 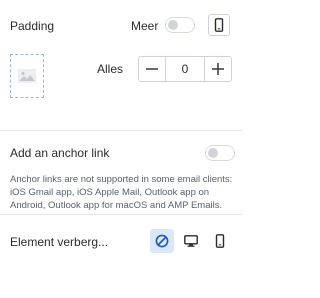 I want to click on anchor-toggle, so click(x=220, y=153).